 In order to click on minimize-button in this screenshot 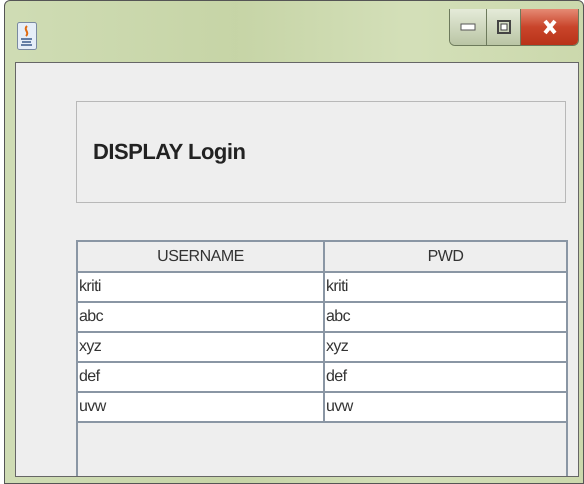, I will do `click(468, 27)`.